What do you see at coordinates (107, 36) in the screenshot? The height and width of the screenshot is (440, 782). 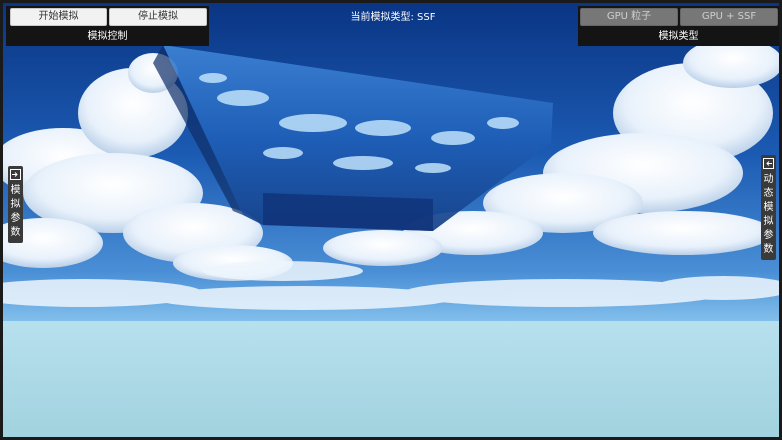 I see `simulation-control-title: 模拟控制` at bounding box center [107, 36].